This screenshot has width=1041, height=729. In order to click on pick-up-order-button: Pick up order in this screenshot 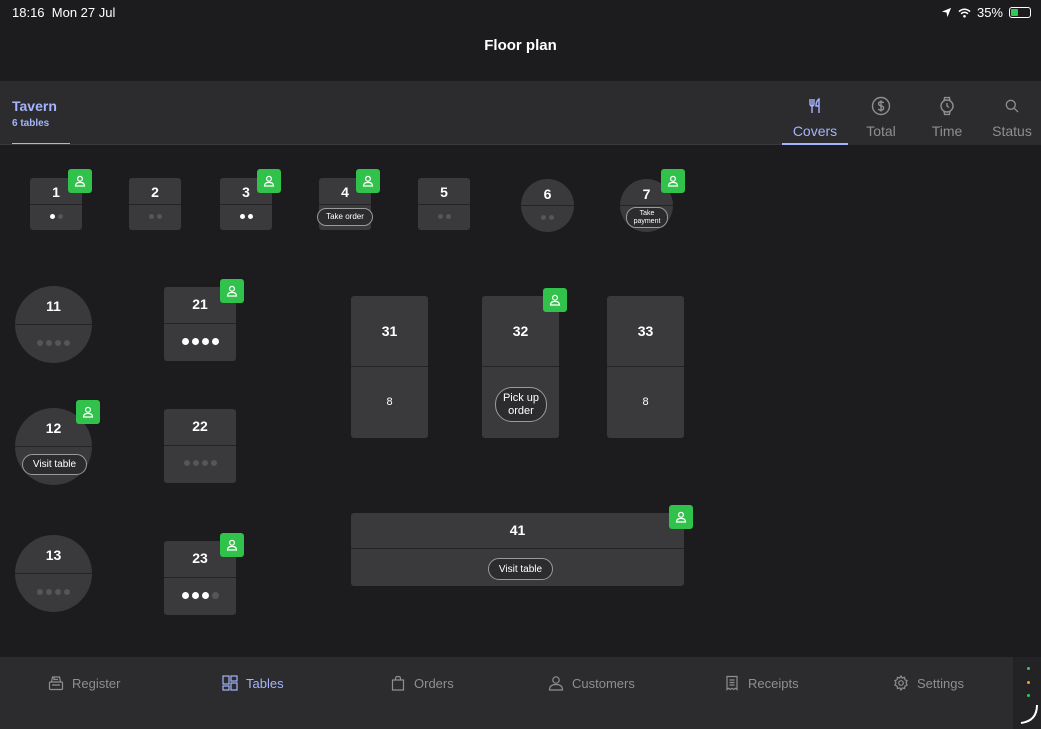, I will do `click(521, 404)`.